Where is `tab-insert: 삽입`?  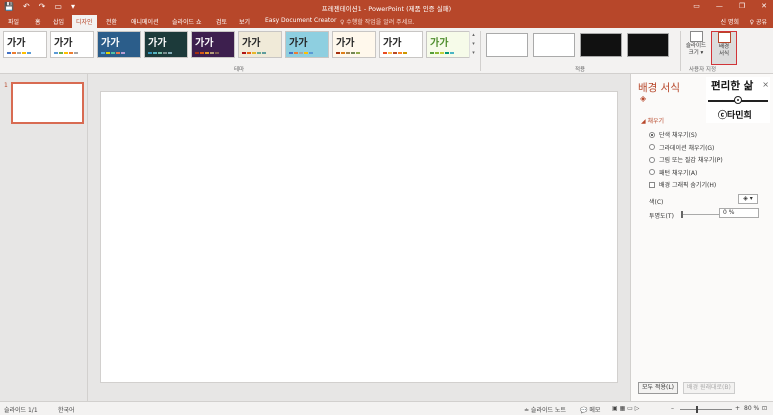
tab-insert: 삽입 is located at coordinates (58, 21).